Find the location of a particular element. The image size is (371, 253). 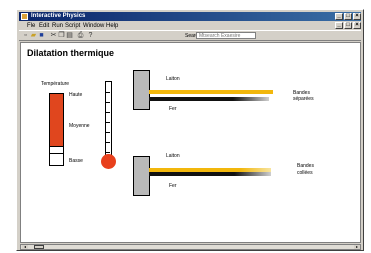

bottom-iron-label: Fer is located at coordinates (173, 186).